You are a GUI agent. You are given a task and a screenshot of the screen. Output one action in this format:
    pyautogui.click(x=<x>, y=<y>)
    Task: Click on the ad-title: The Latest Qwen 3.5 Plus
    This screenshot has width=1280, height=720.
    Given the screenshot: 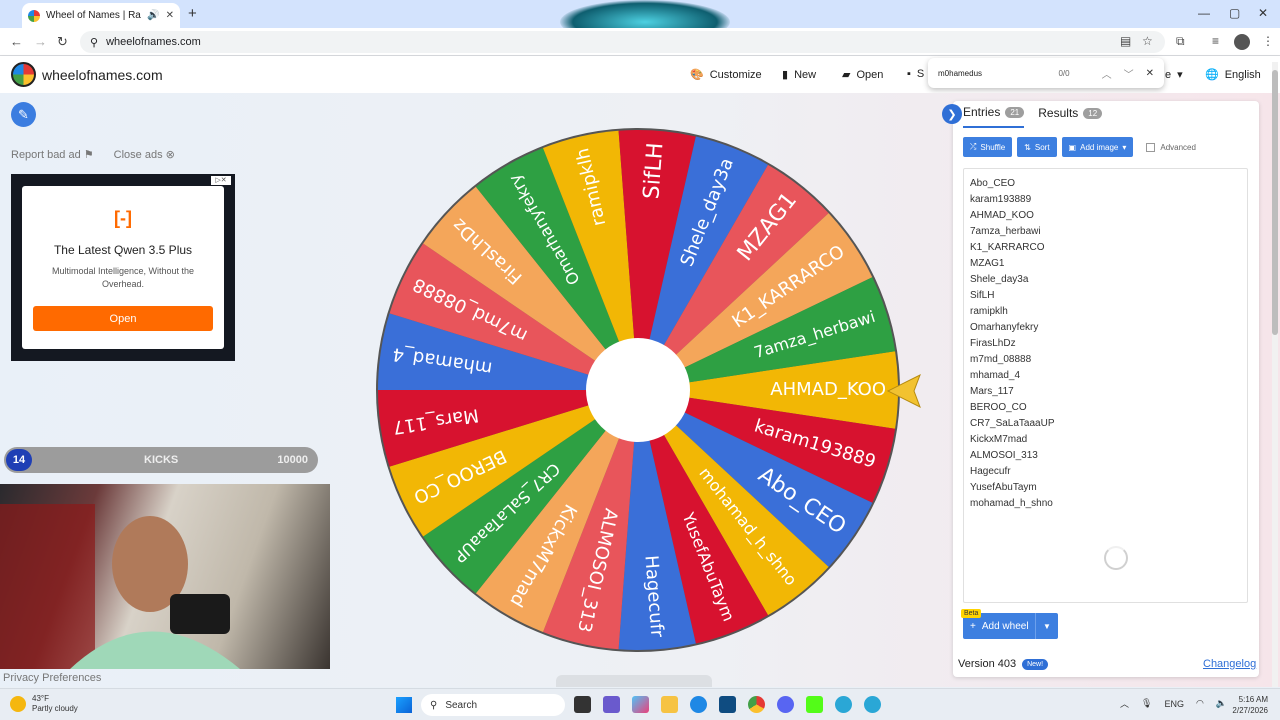 What is the action you would take?
    pyautogui.click(x=123, y=250)
    